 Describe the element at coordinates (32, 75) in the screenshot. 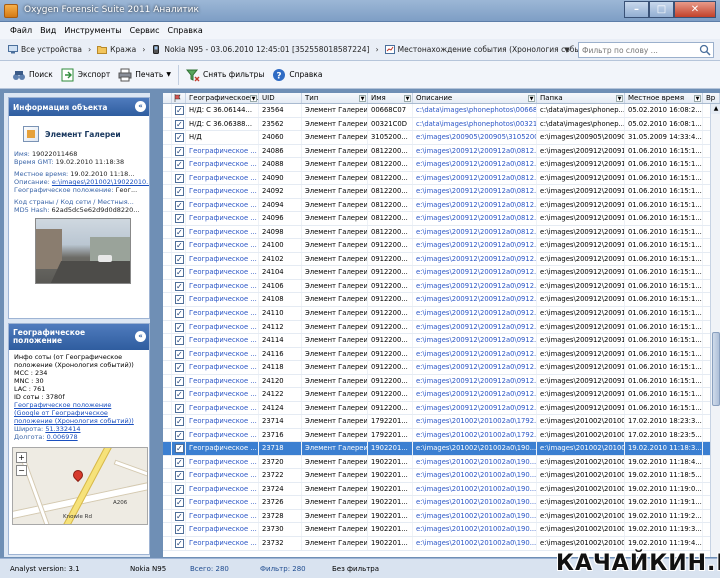

I see `search-button: Поиск` at that location.